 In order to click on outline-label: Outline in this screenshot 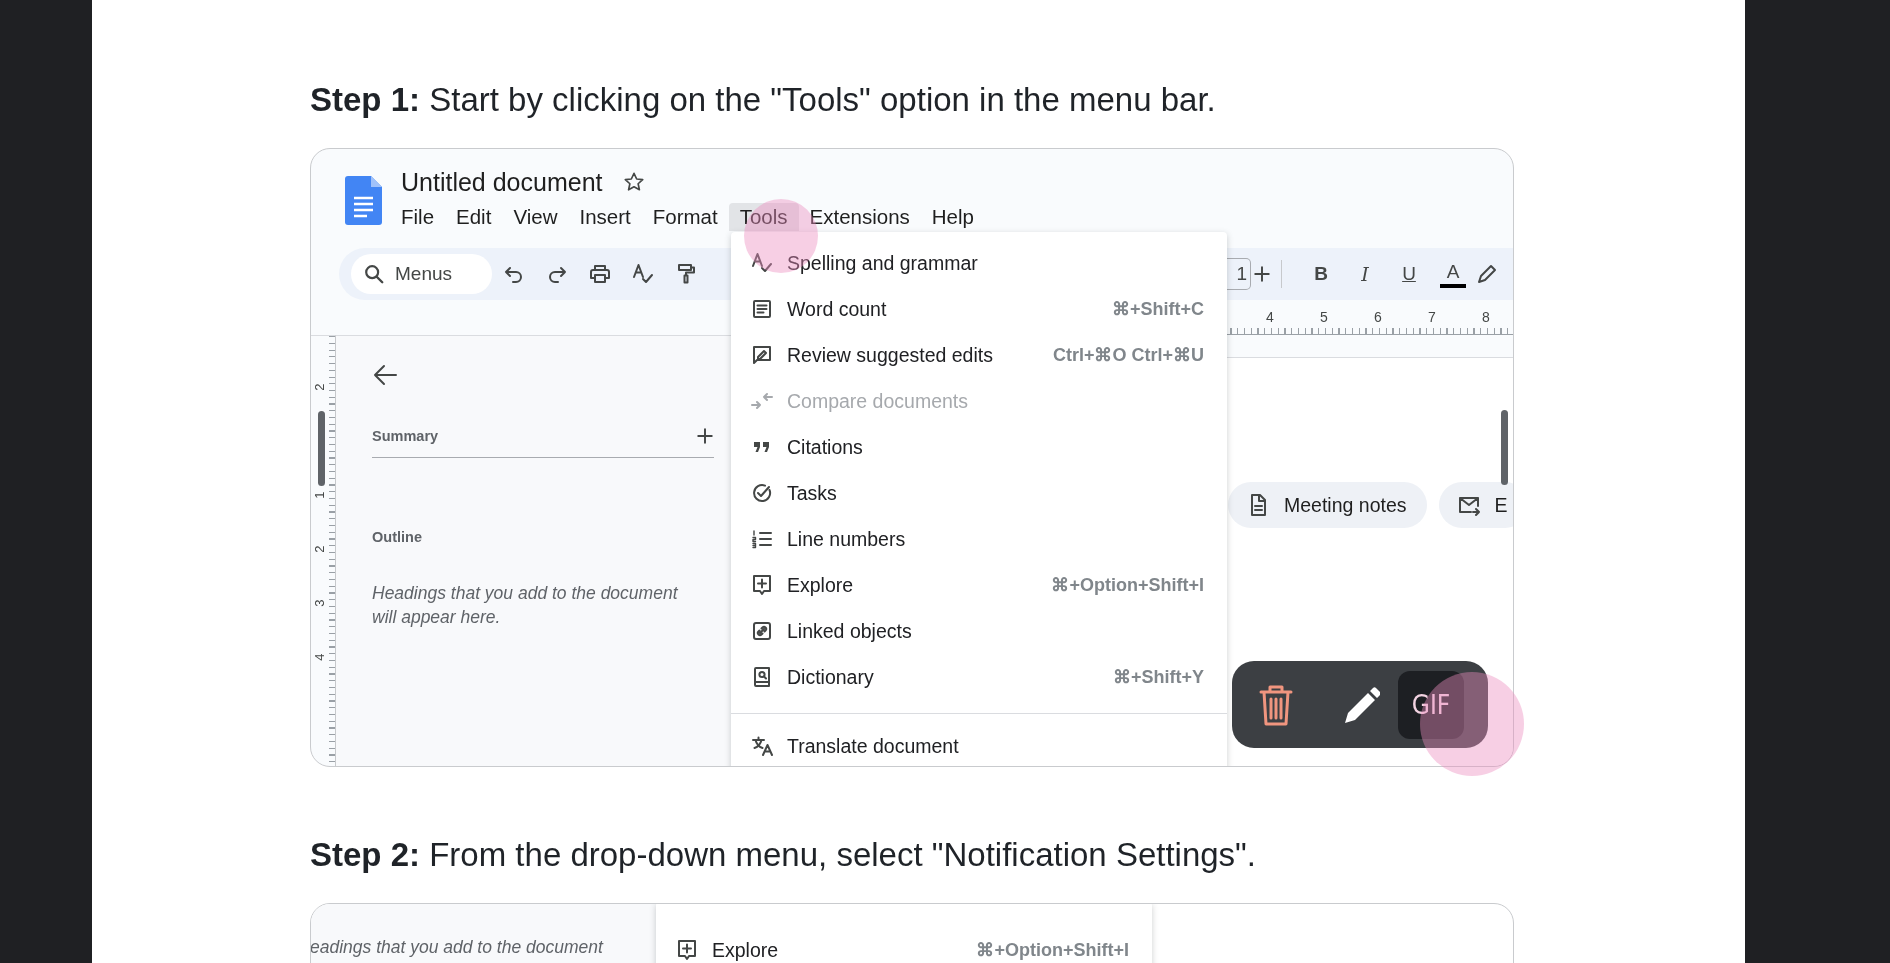, I will do `click(397, 537)`.